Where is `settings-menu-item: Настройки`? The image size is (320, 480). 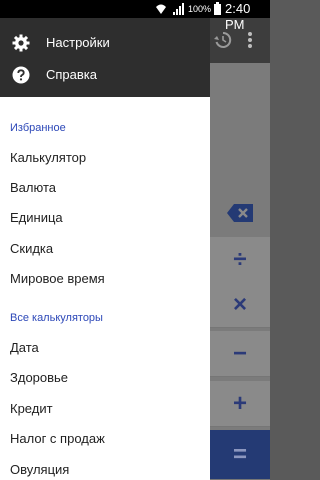 settings-menu-item: Настройки is located at coordinates (105, 42).